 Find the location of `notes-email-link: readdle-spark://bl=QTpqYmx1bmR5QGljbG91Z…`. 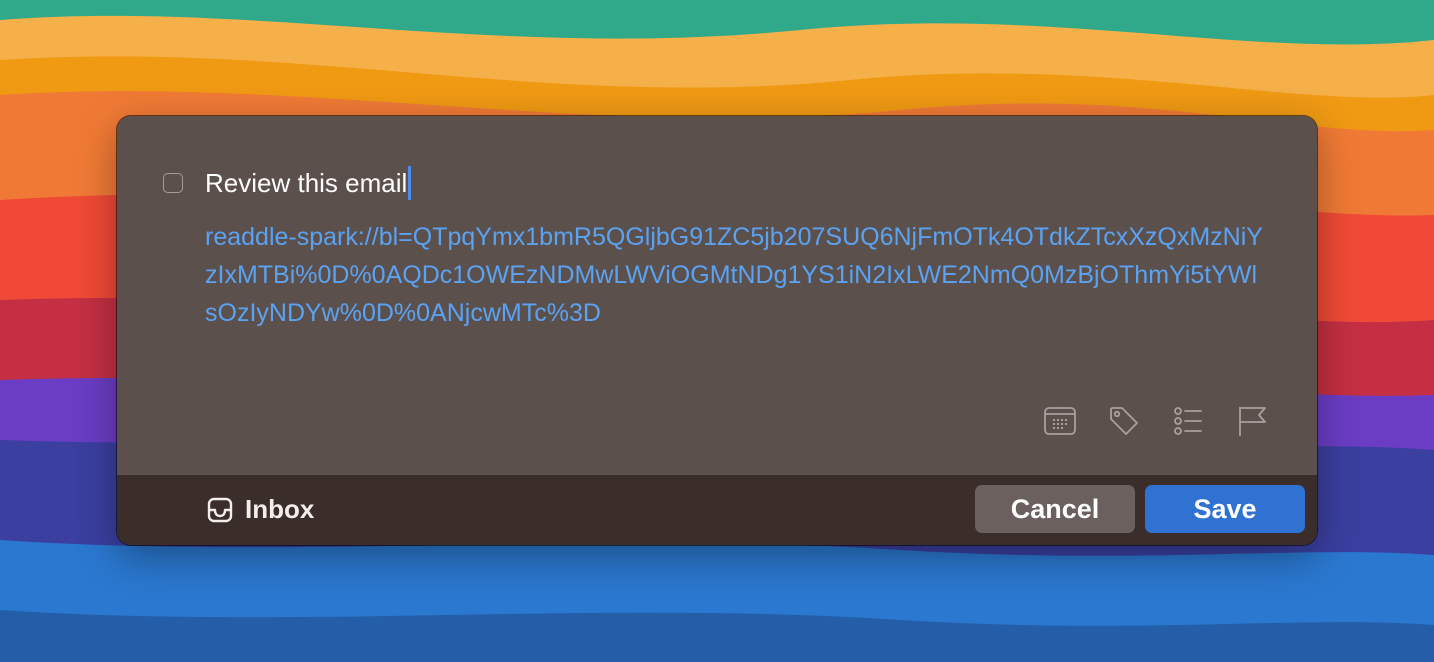

notes-email-link: readdle-spark://bl=QTpqYmx1bmR5QGljbG91Z… is located at coordinates (735, 275).